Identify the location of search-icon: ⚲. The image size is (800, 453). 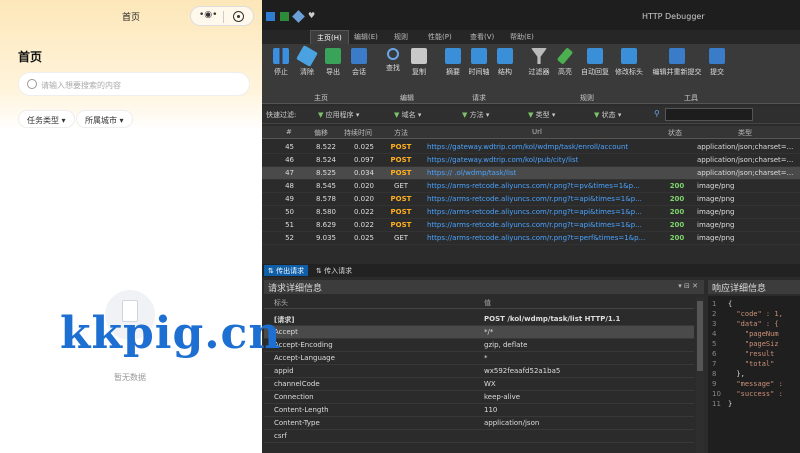
(657, 113).